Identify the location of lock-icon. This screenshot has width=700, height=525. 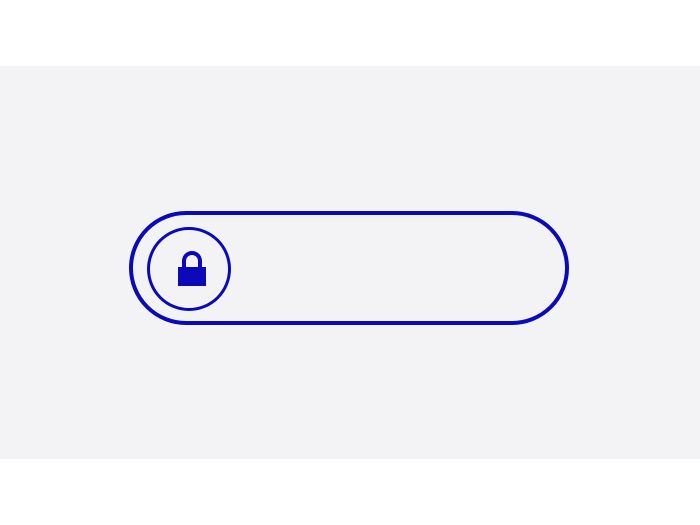
(192, 270).